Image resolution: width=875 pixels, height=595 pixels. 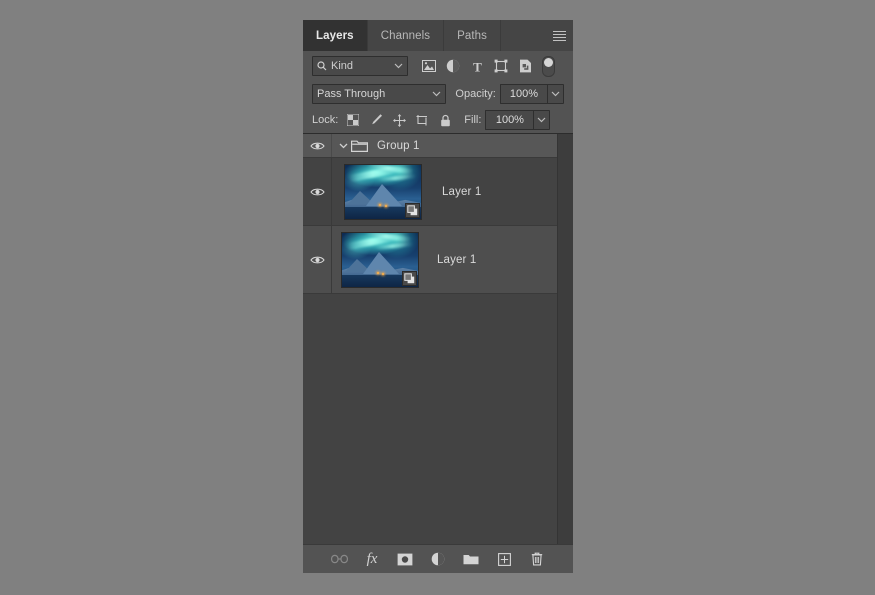 I want to click on new-layer-plus-icon, so click(x=504, y=559).